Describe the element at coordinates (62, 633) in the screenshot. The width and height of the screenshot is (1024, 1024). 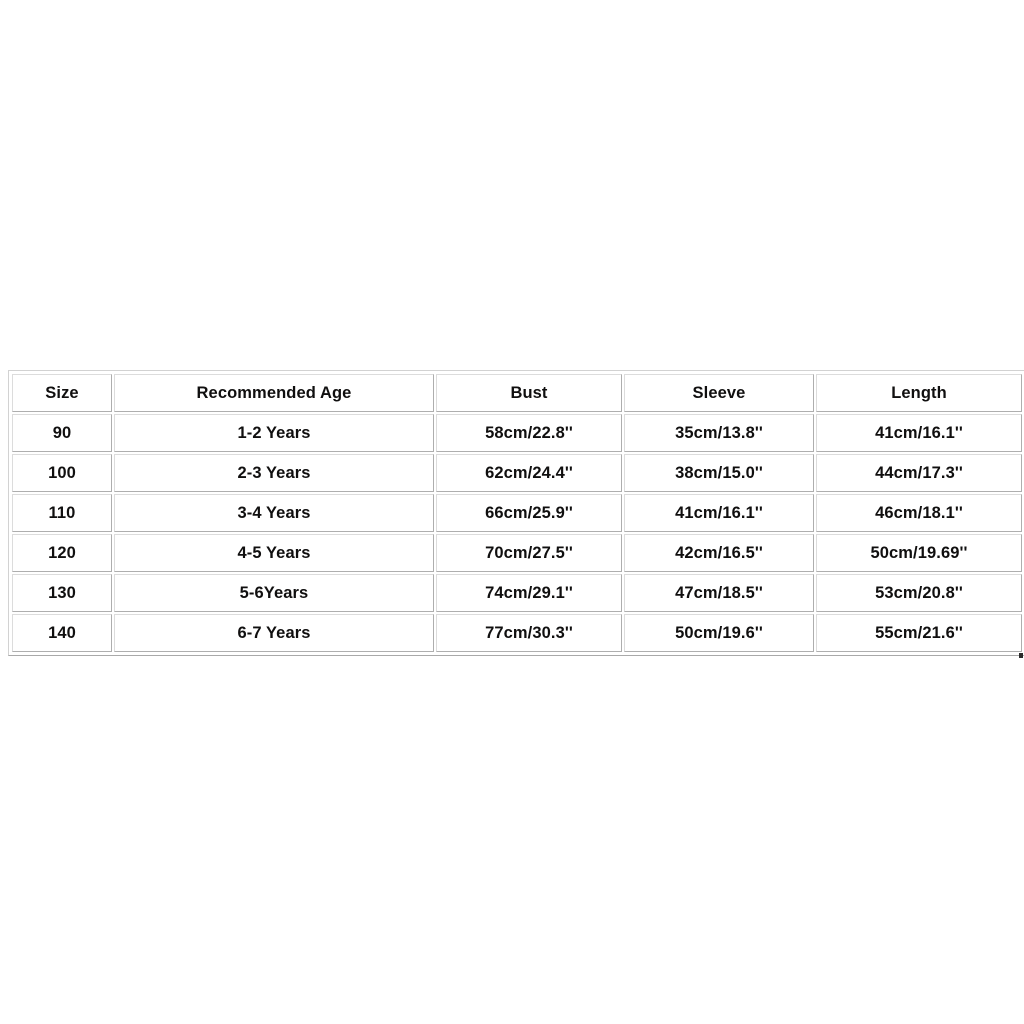
I see `cell-size: 140` at that location.